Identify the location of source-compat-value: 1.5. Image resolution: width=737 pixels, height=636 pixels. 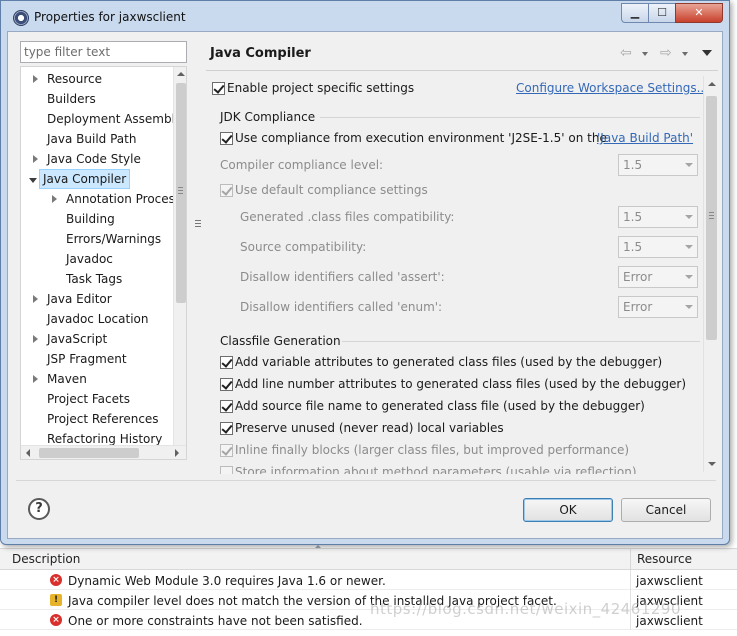
(633, 247).